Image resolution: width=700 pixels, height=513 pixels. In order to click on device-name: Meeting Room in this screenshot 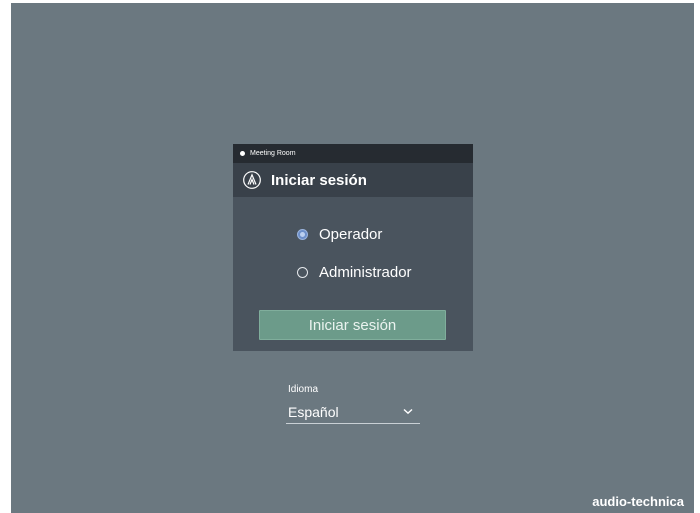, I will do `click(273, 153)`.